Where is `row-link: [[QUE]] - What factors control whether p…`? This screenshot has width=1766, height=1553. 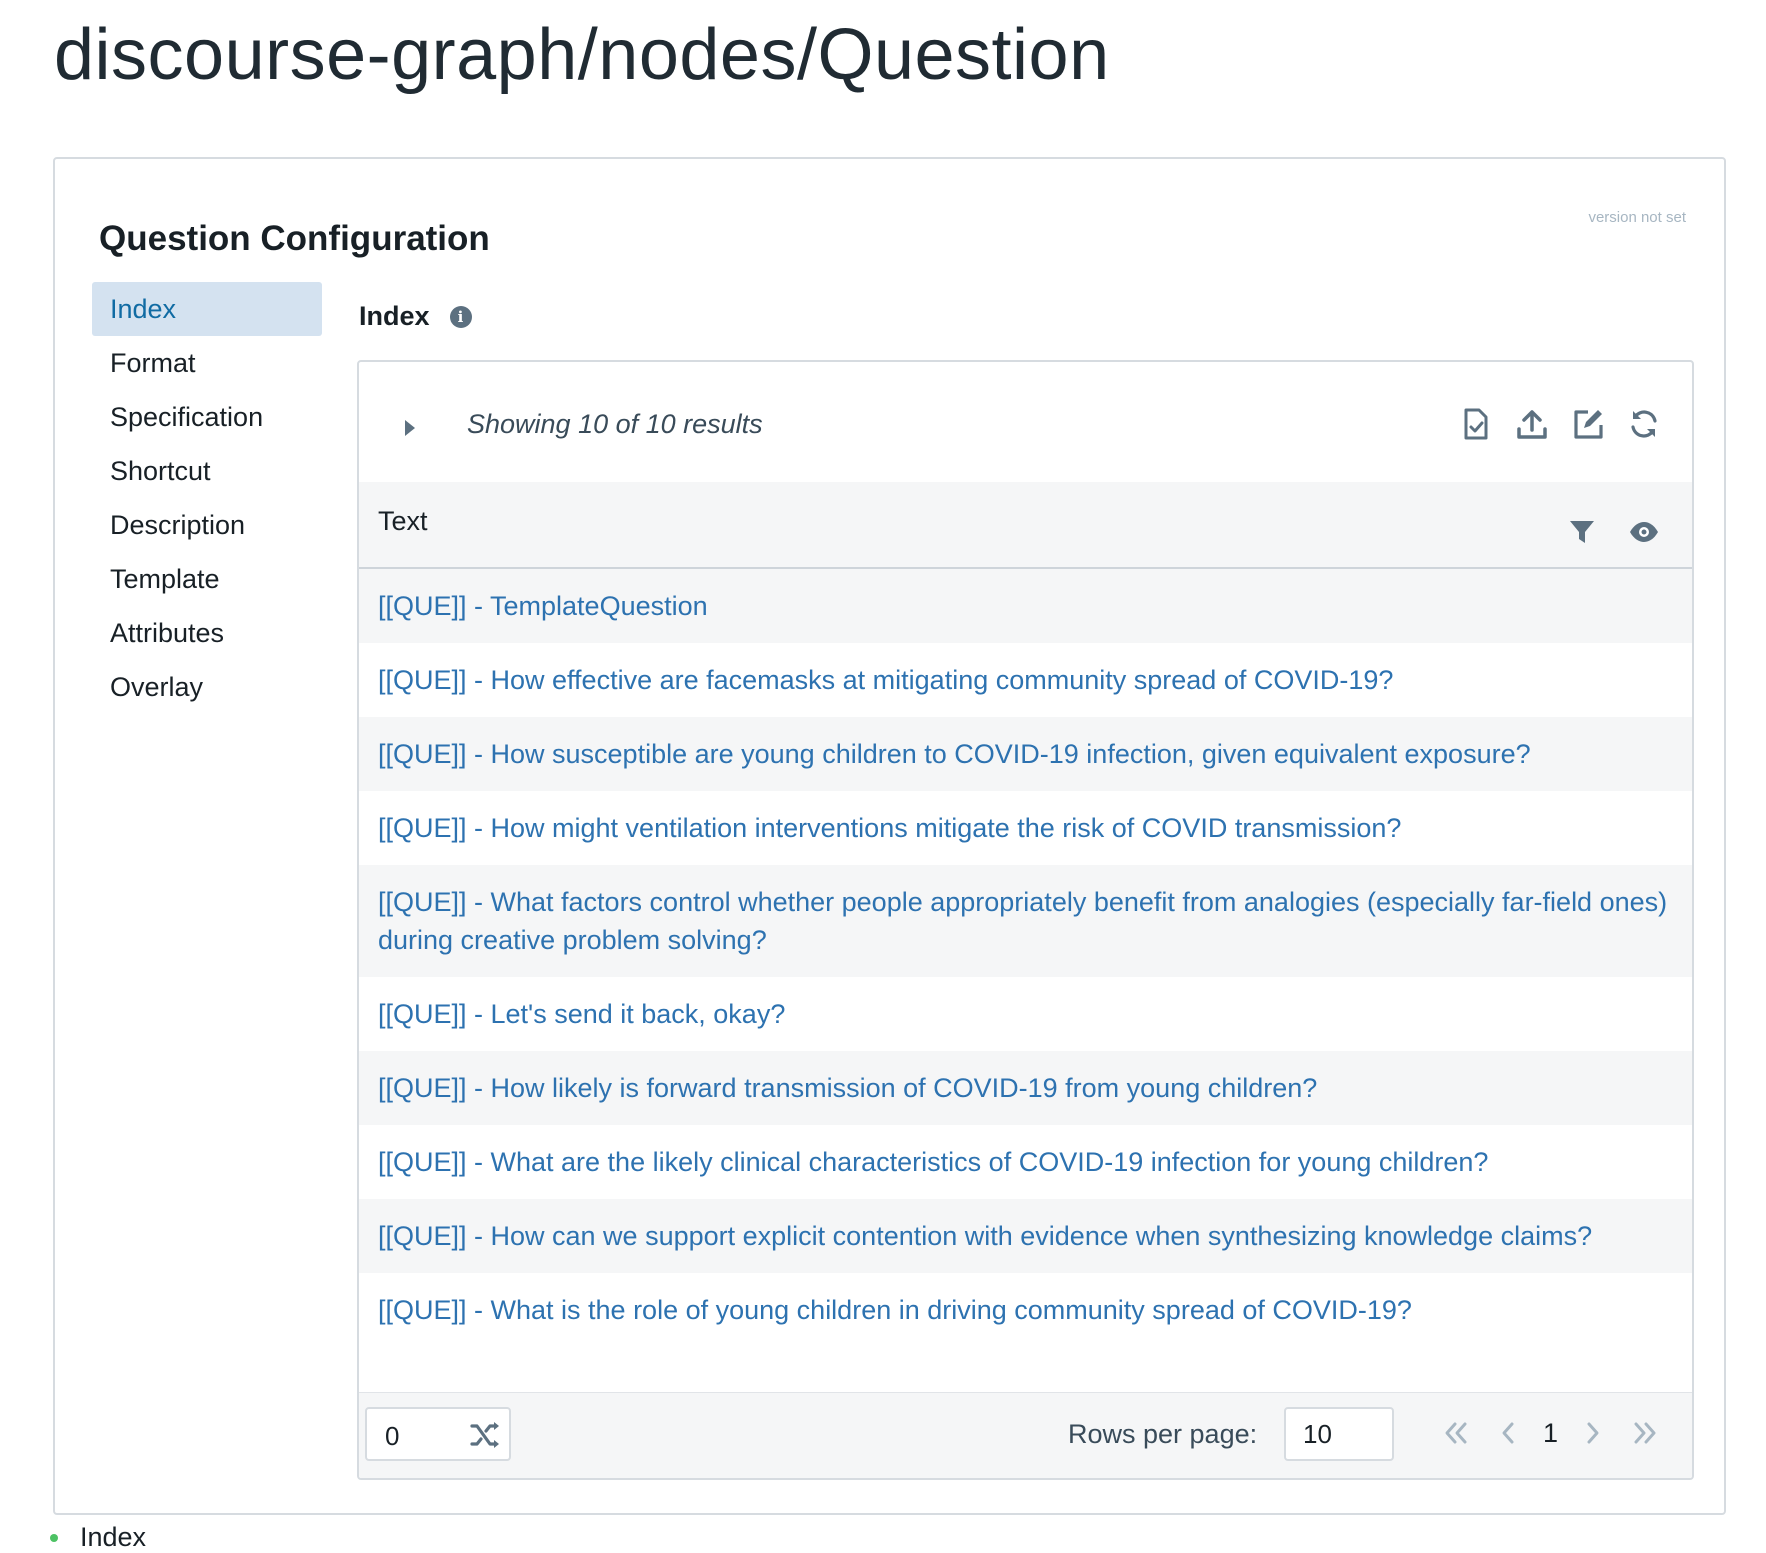 row-link: [[QUE]] - What factors control whether p… is located at coordinates (1022, 921).